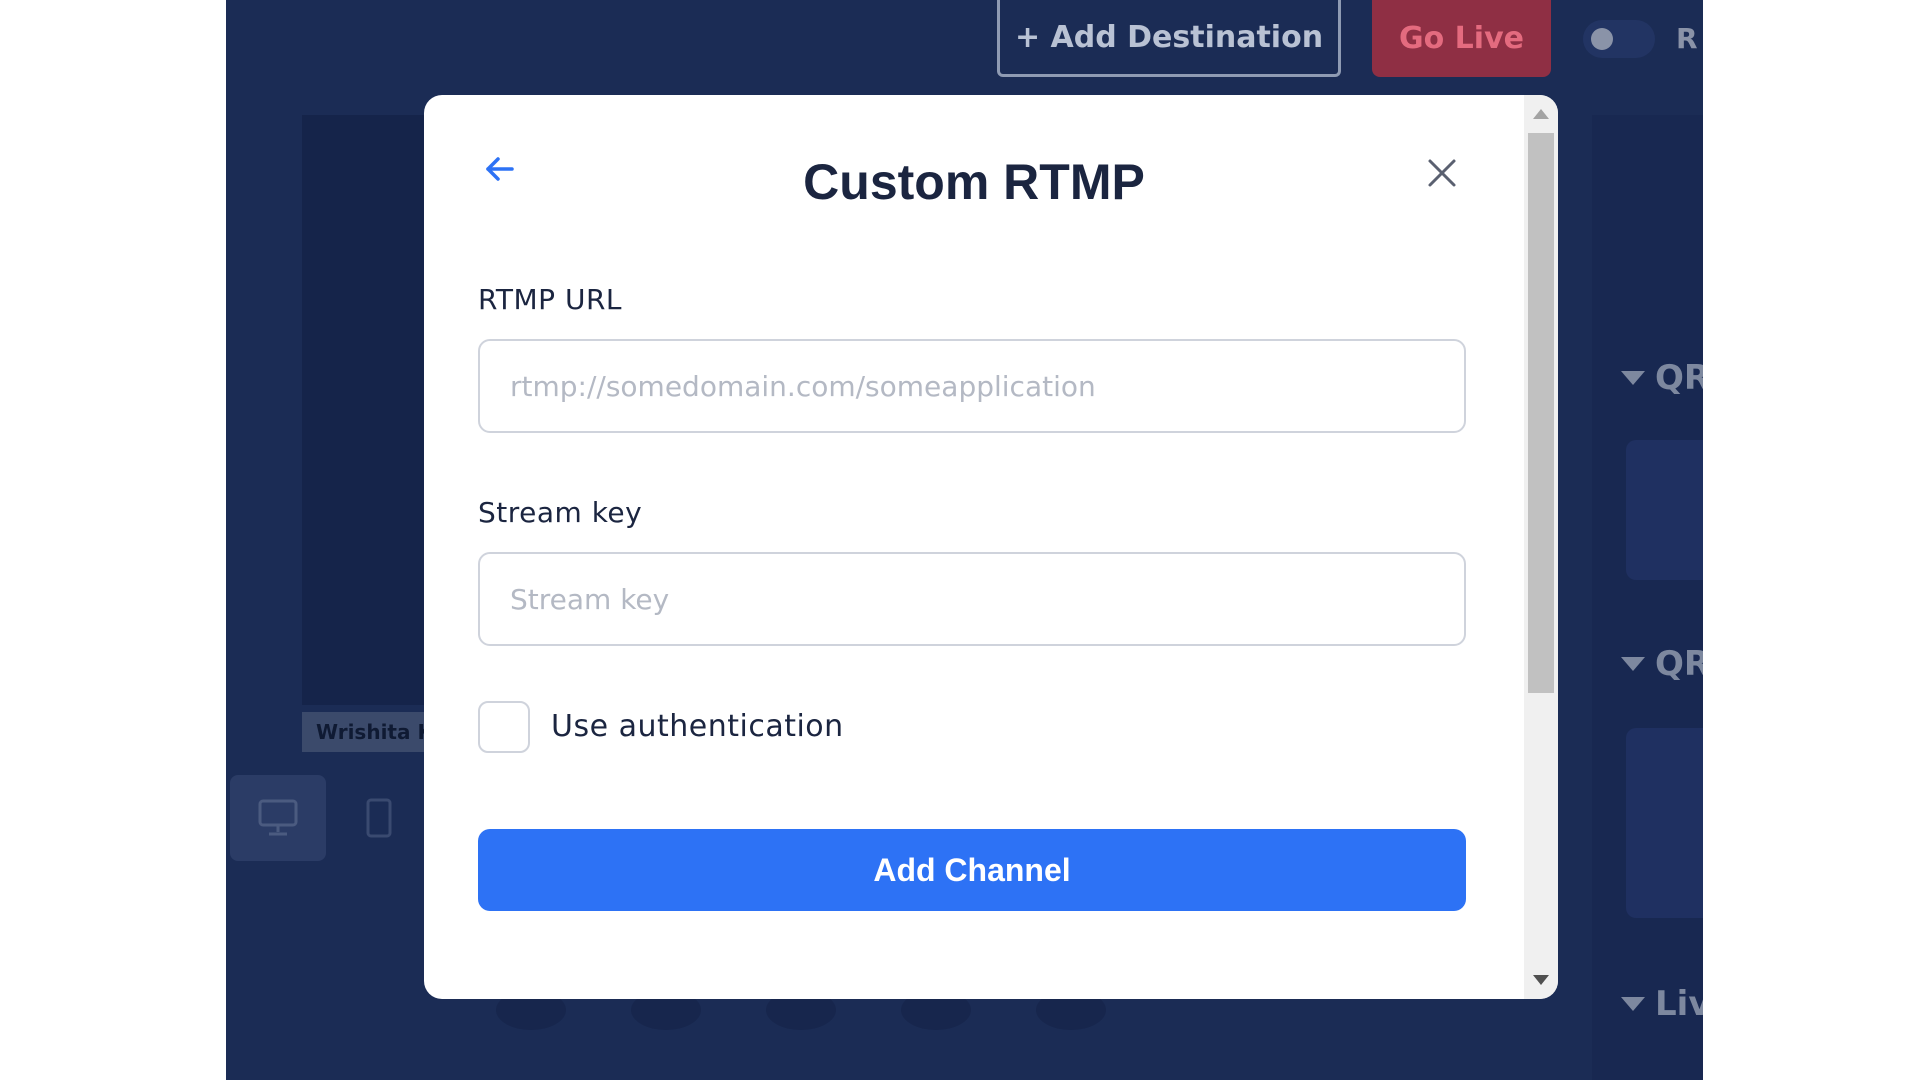 The image size is (1920, 1080). I want to click on go-live-button: Go Live, so click(1461, 38).